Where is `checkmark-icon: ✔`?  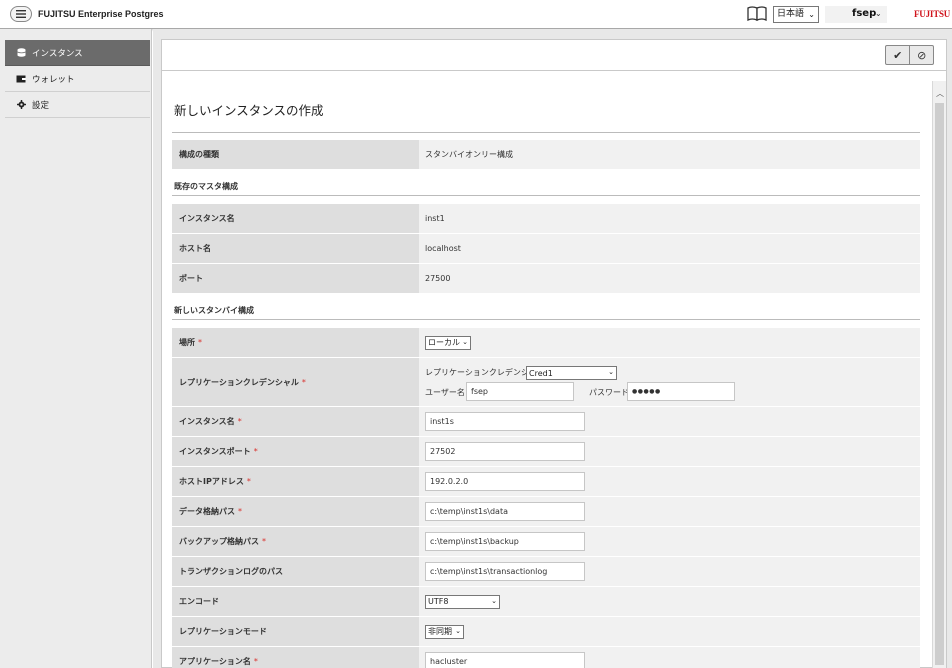
checkmark-icon: ✔ is located at coordinates (898, 55).